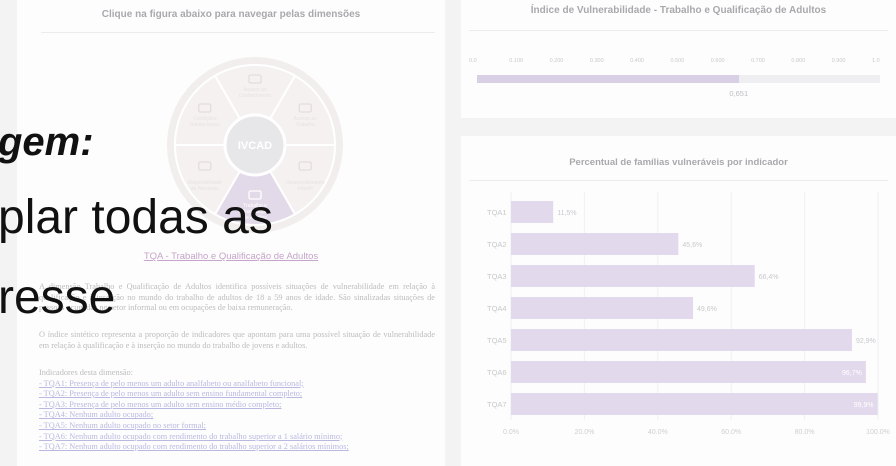 This screenshot has width=896, height=466. Describe the element at coordinates (497, 340) in the screenshot. I see `chart-category-label: TQA5` at that location.